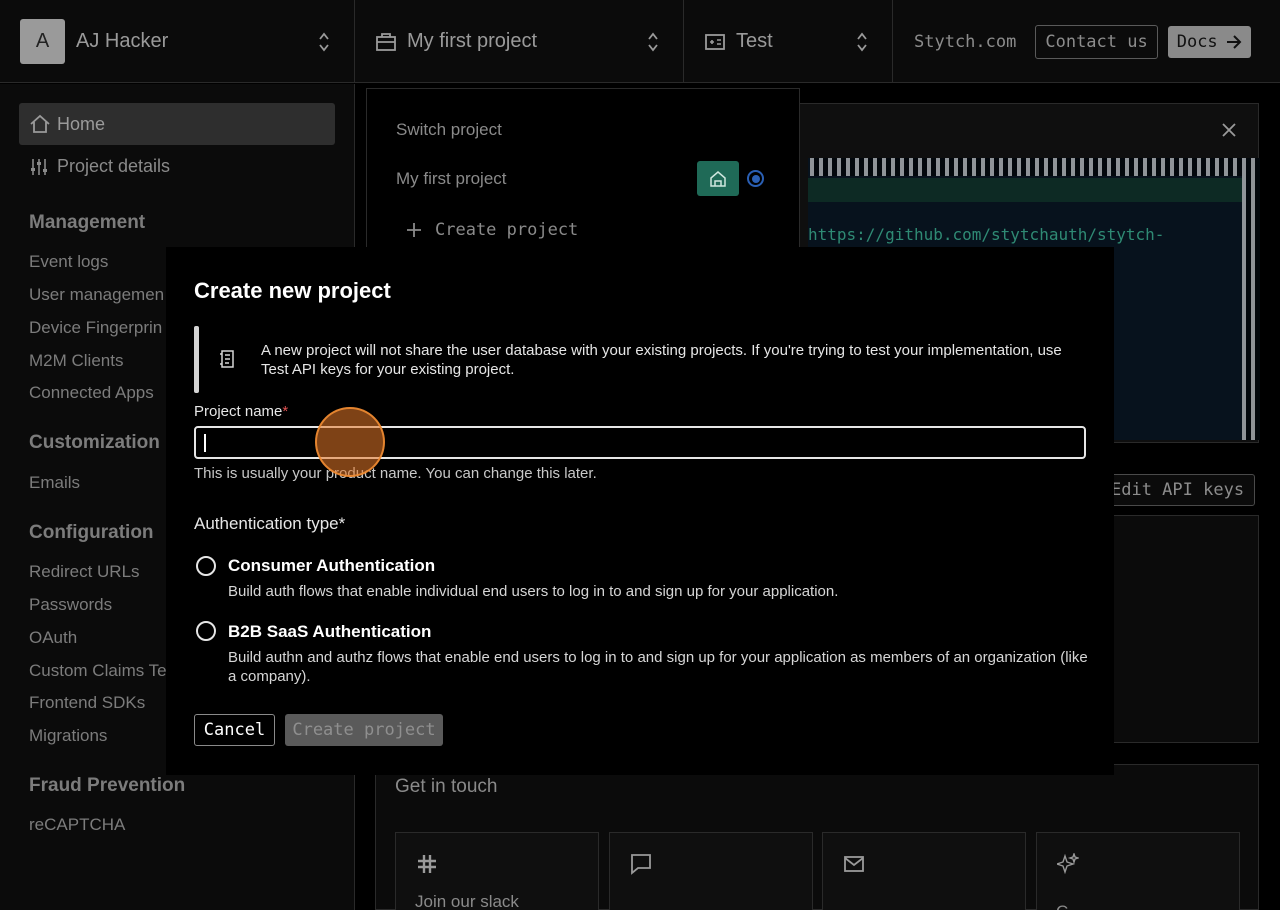 The height and width of the screenshot is (910, 1280). What do you see at coordinates (965, 42) in the screenshot?
I see `stytch-link: Stytch.com` at bounding box center [965, 42].